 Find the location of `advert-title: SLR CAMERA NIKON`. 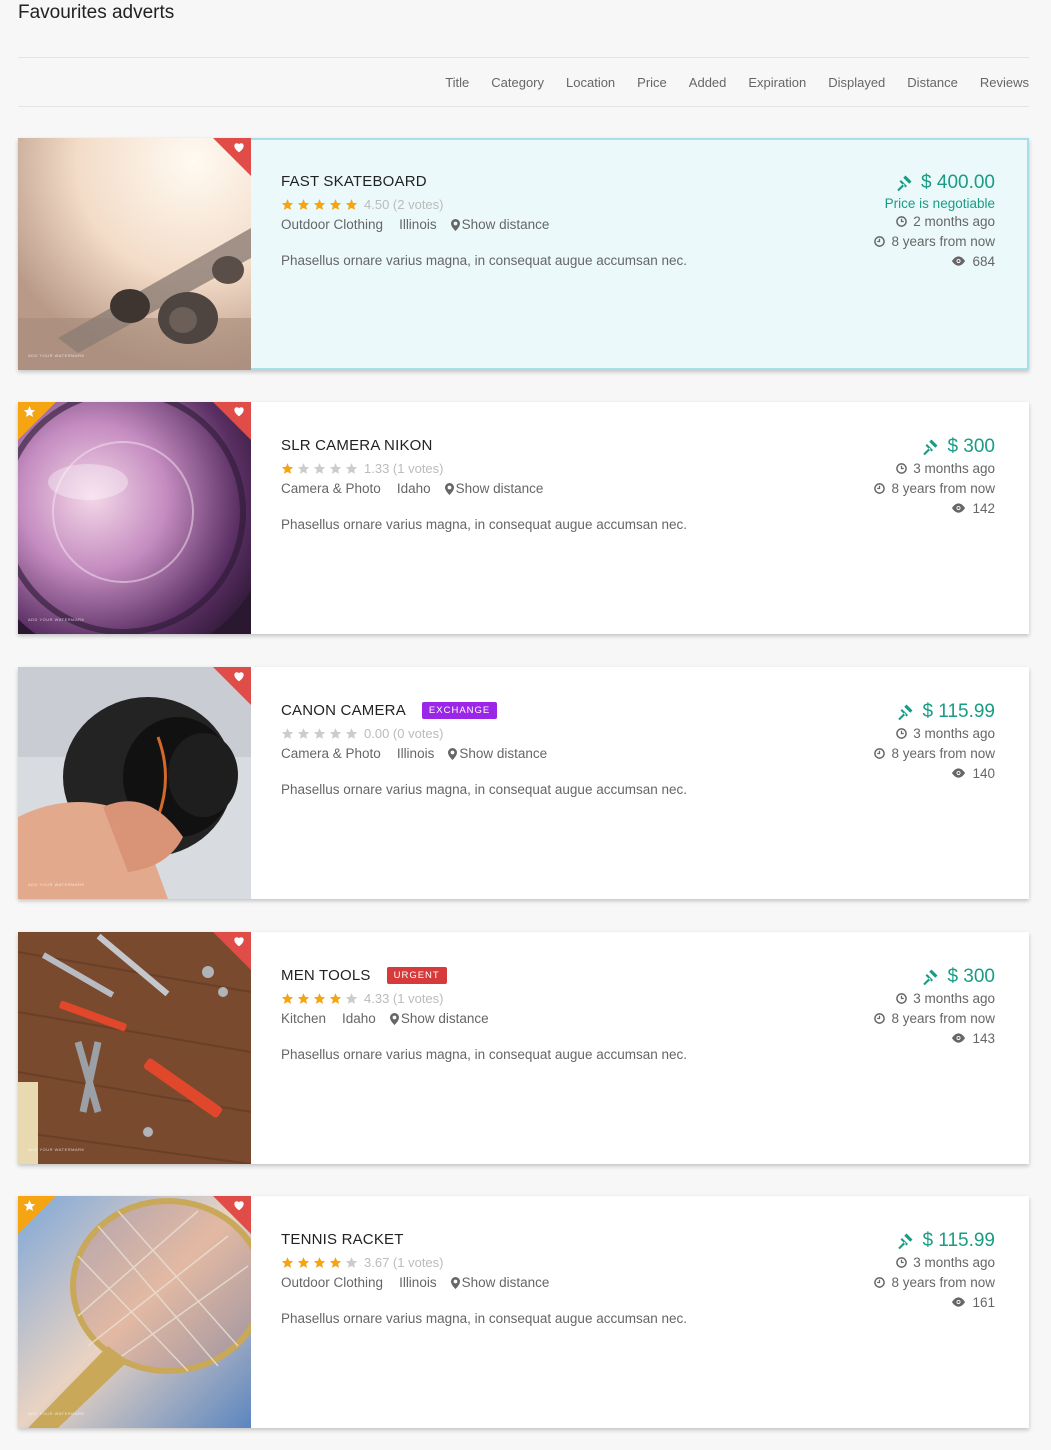

advert-title: SLR CAMERA NIKON is located at coordinates (357, 445).